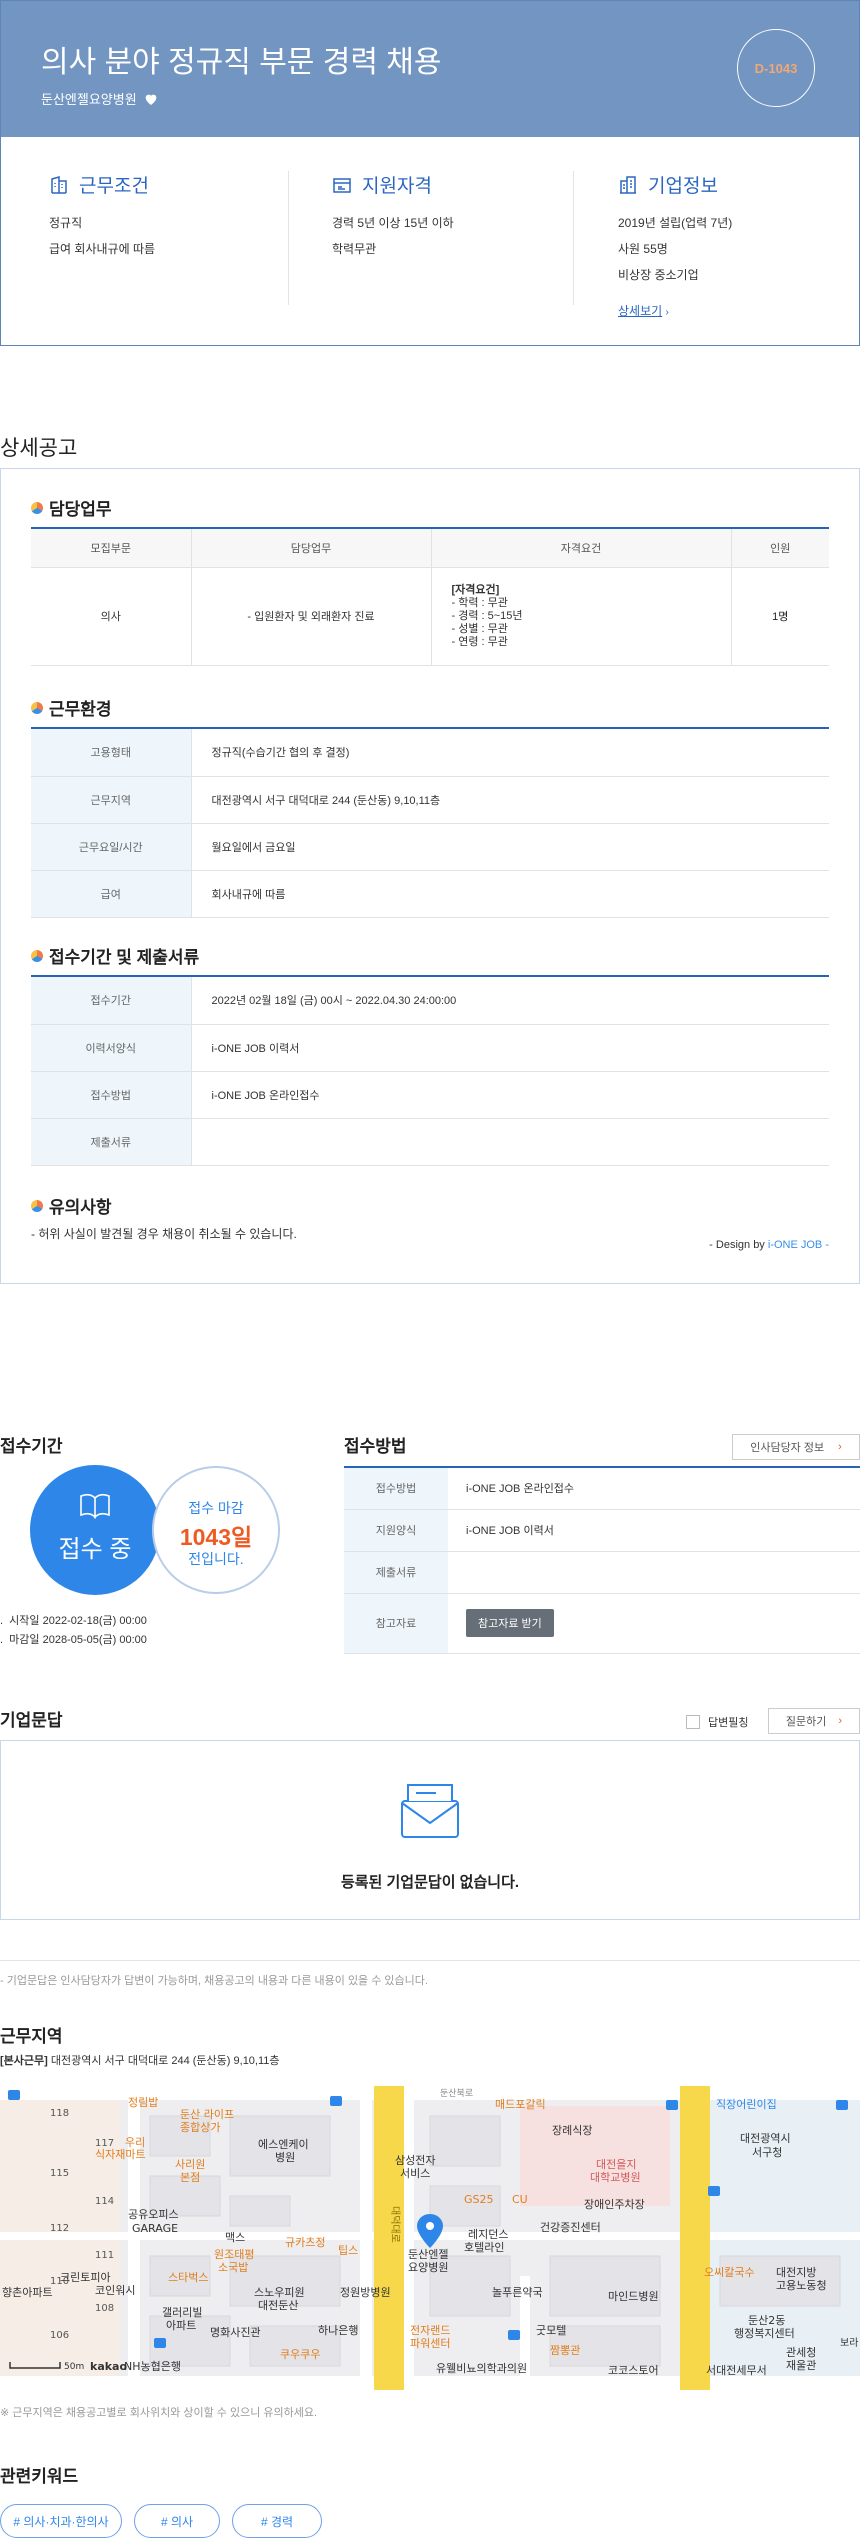  I want to click on map-number: 108, so click(104, 2308).